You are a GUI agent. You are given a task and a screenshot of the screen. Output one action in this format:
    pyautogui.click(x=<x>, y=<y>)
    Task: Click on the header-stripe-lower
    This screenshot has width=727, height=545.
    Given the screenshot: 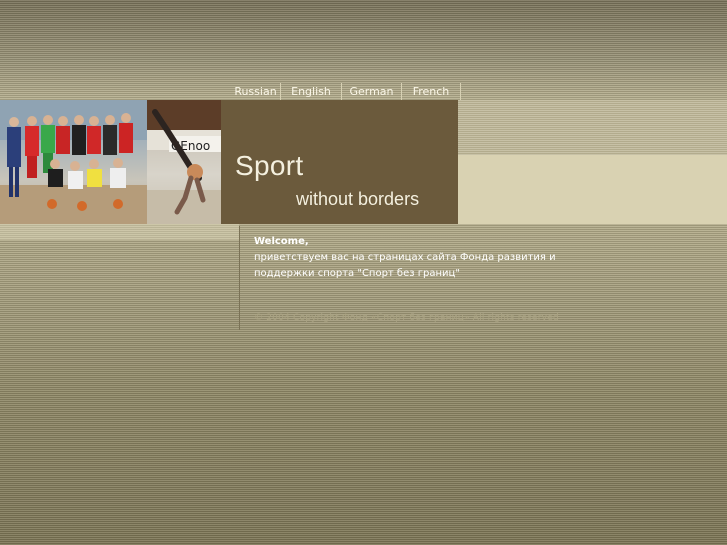 What is the action you would take?
    pyautogui.click(x=592, y=189)
    